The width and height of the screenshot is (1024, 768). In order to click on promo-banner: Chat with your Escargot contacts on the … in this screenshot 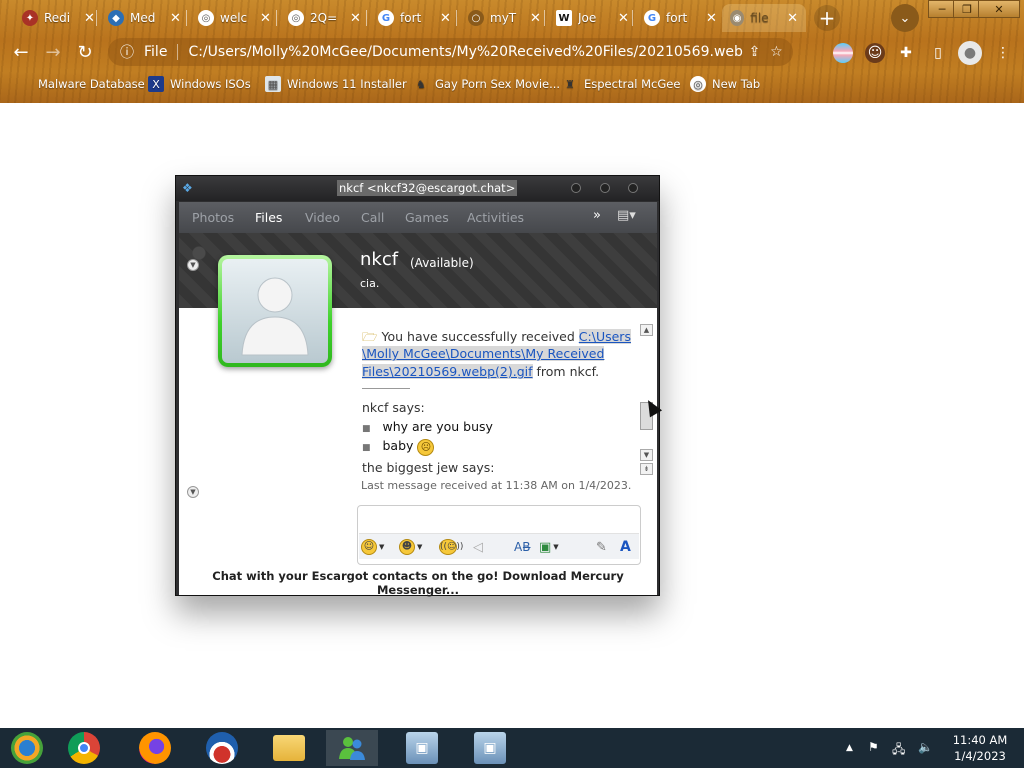, I will do `click(418, 583)`.